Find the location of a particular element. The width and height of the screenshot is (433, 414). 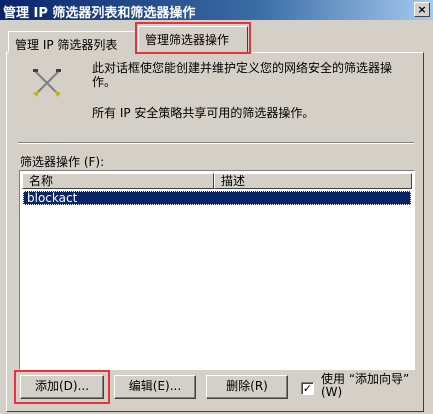

title-bar: 管理 IP 筛选器列表和筛选器操作 × is located at coordinates (216, 10).